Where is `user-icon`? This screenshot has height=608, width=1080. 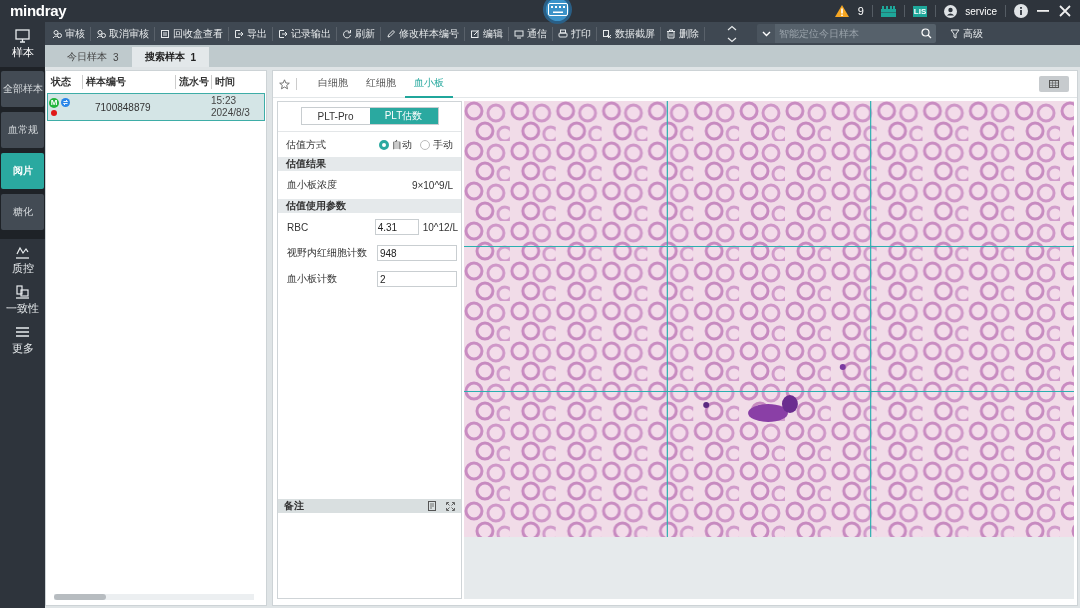 user-icon is located at coordinates (951, 11).